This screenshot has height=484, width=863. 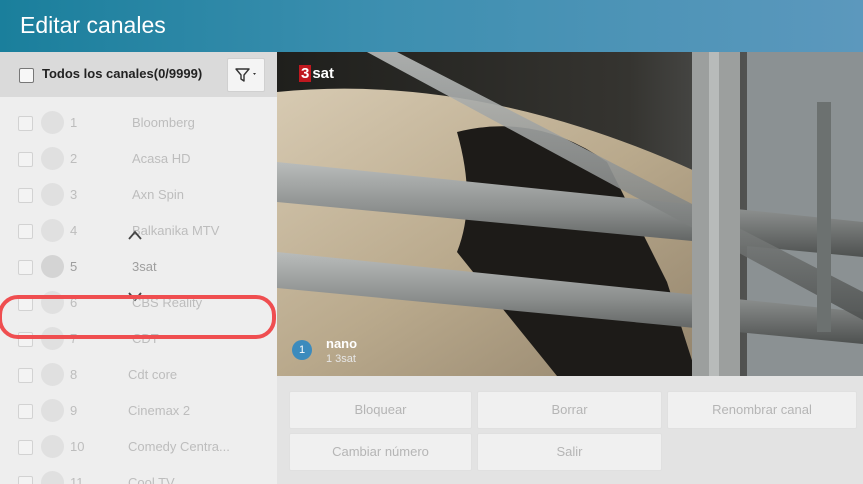 What do you see at coordinates (342, 343) in the screenshot?
I see `program-title: nano` at bounding box center [342, 343].